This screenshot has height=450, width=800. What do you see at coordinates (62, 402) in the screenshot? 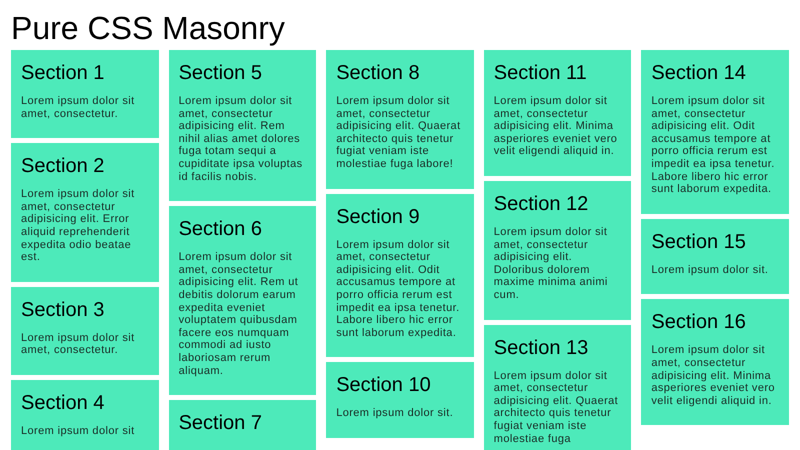
I see `section-title: Section 4` at bounding box center [62, 402].